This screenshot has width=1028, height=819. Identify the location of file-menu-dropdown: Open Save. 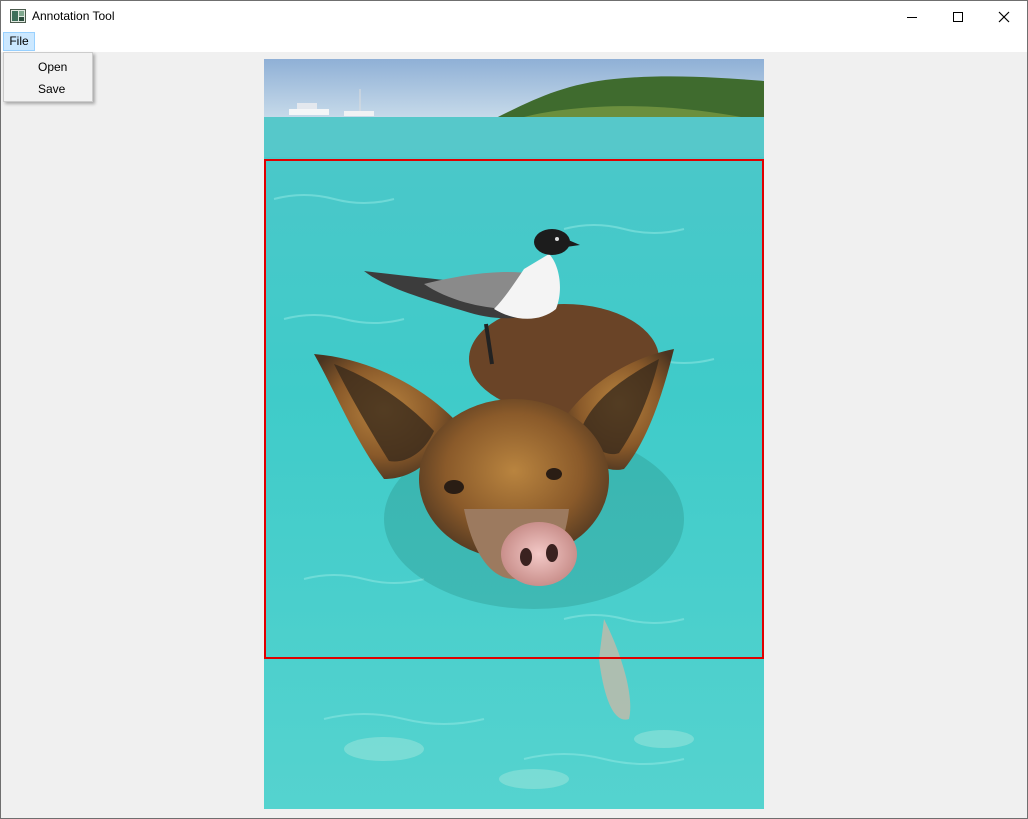
(48, 77).